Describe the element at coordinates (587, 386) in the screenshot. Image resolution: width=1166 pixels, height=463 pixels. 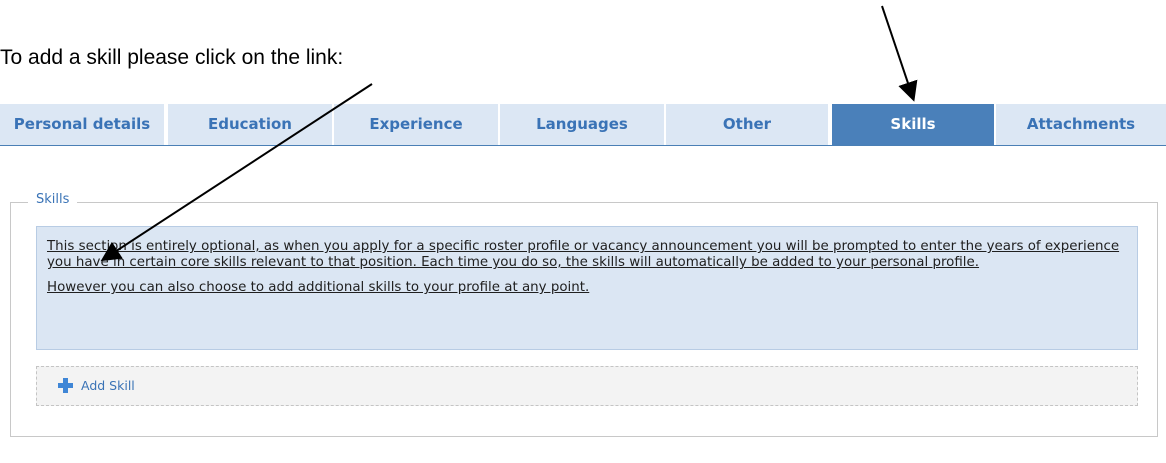
I see `add-skill-bar: Add Skill` at that location.